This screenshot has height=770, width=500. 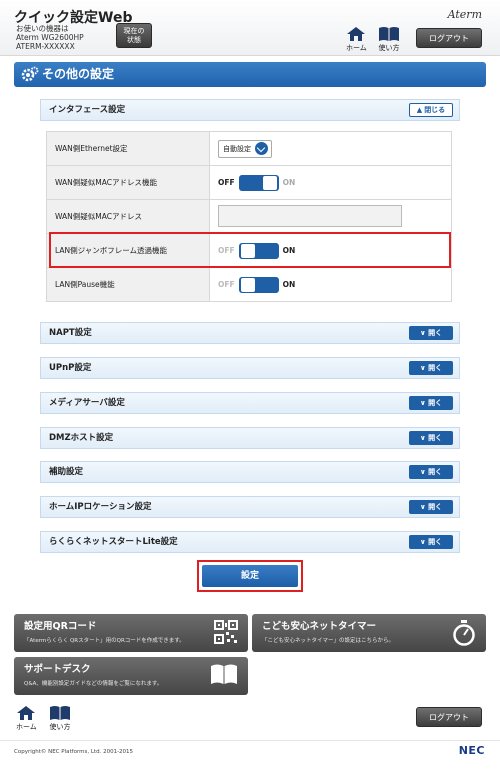 I want to click on close-section-button: ▲ 閉じる, so click(x=431, y=110).